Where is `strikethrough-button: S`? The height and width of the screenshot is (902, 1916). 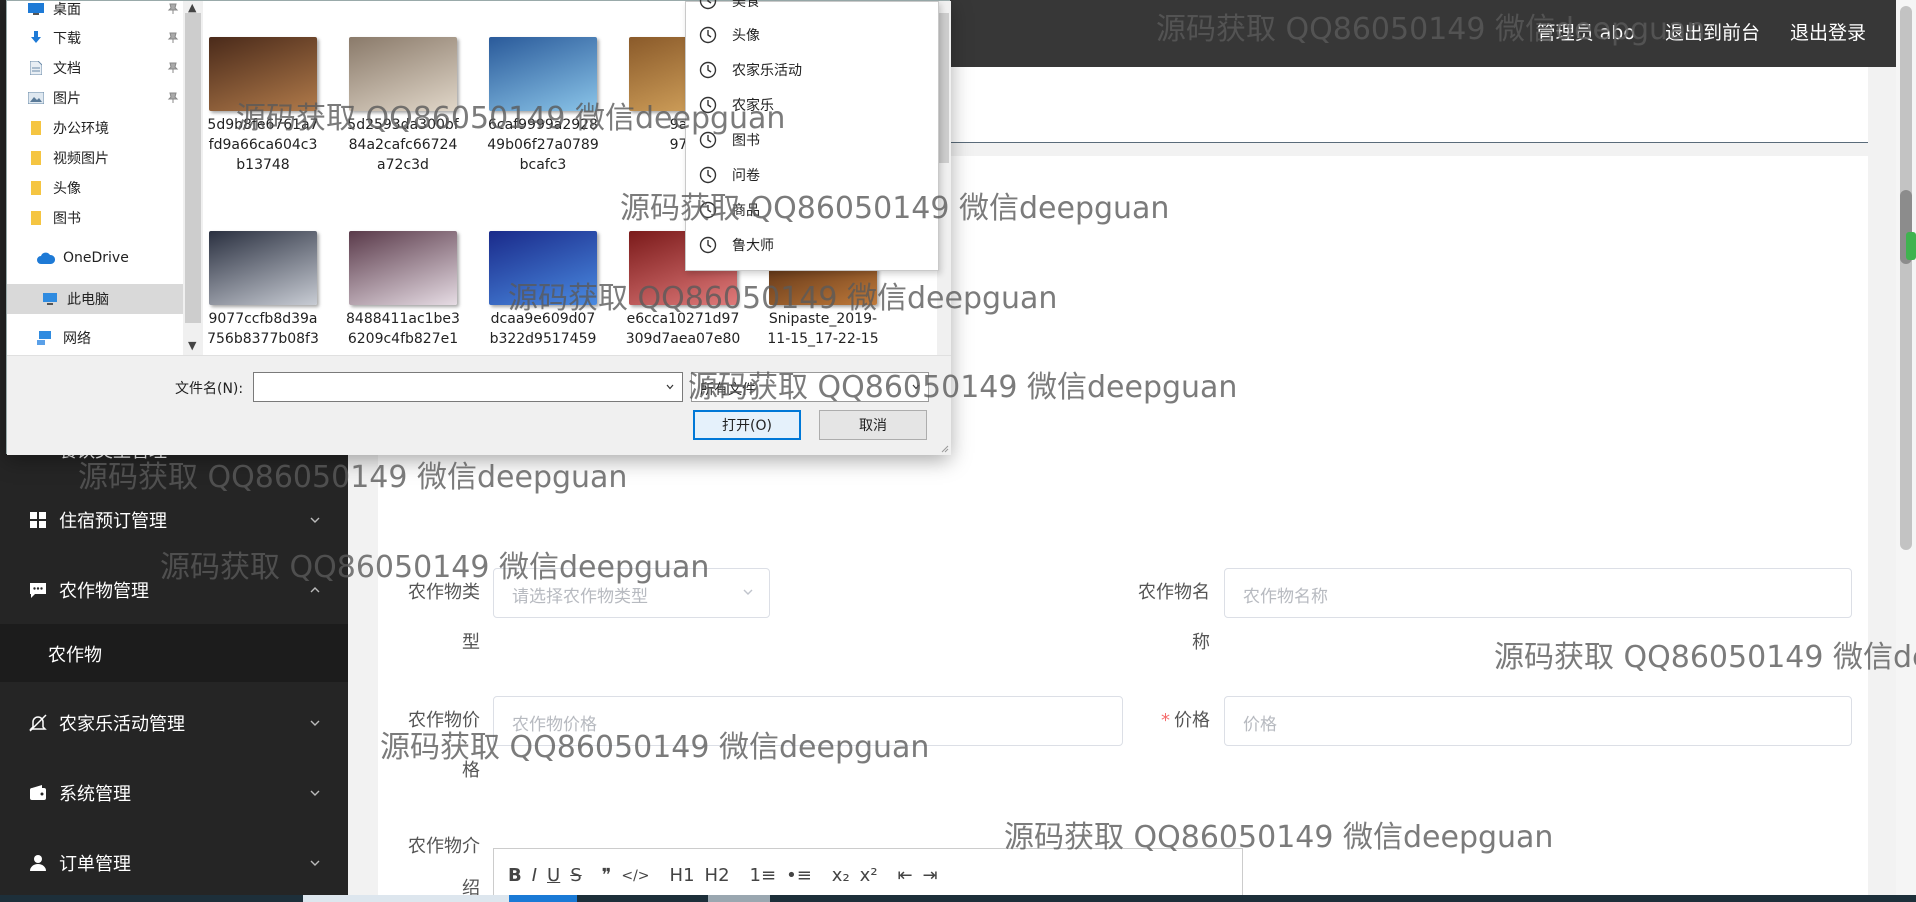 strikethrough-button: S is located at coordinates (575, 876).